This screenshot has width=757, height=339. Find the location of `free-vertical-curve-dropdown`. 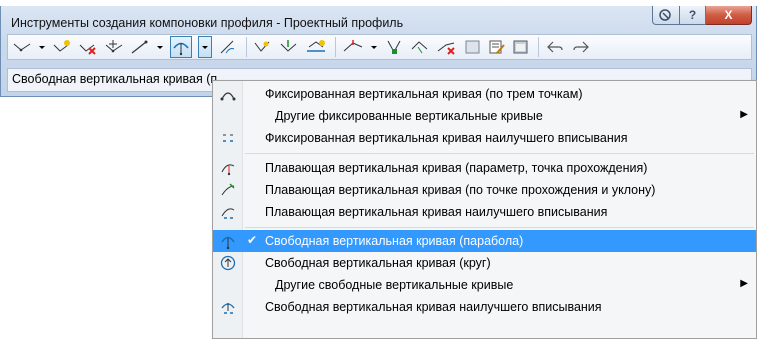

free-vertical-curve-dropdown is located at coordinates (205, 47).